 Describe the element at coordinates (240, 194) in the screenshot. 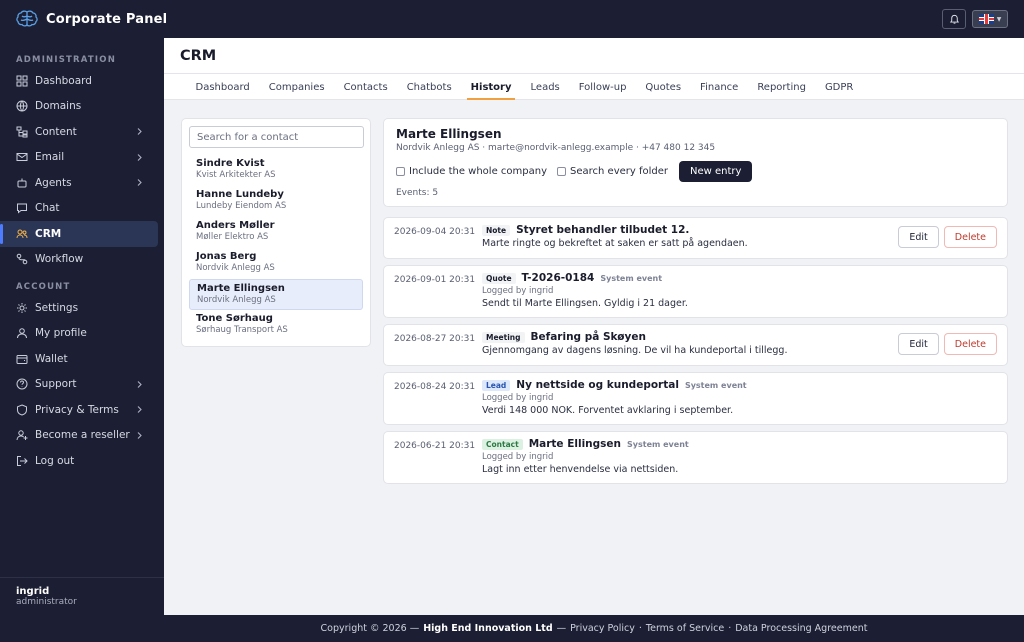

I see `contact-item-name: Hanne Lundeby` at that location.